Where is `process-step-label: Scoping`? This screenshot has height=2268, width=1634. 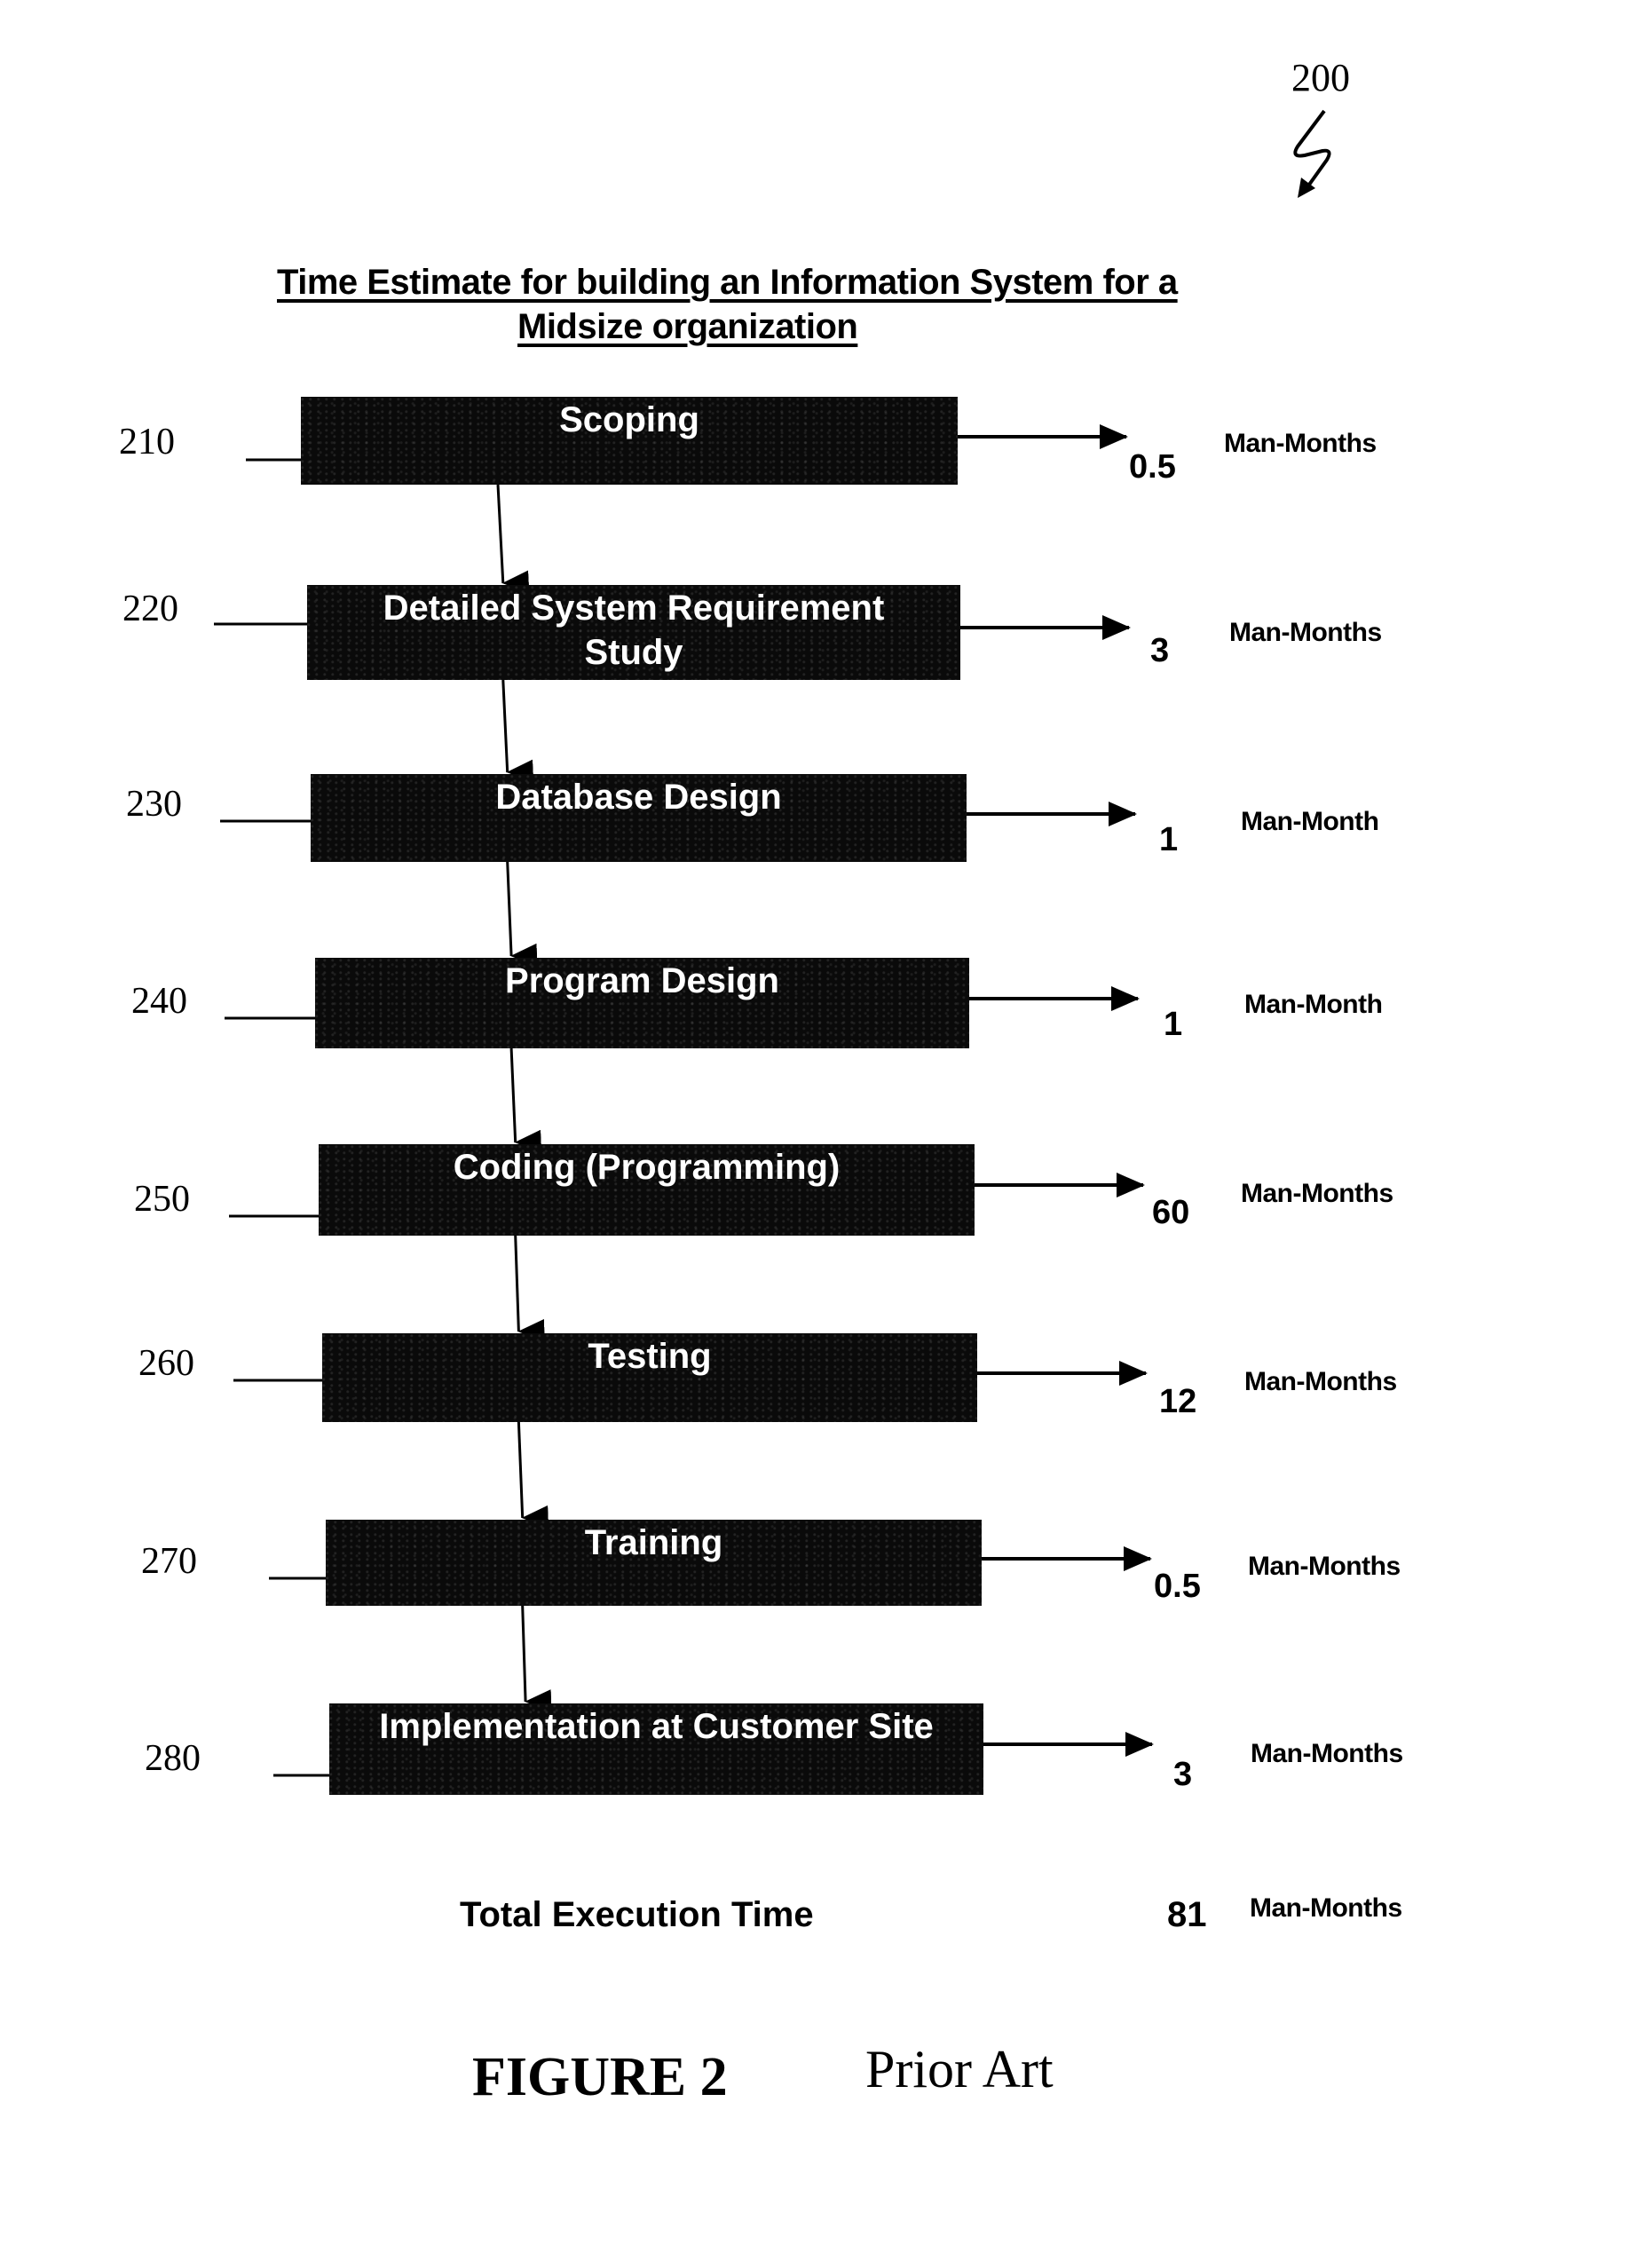 process-step-label: Scoping is located at coordinates (629, 419).